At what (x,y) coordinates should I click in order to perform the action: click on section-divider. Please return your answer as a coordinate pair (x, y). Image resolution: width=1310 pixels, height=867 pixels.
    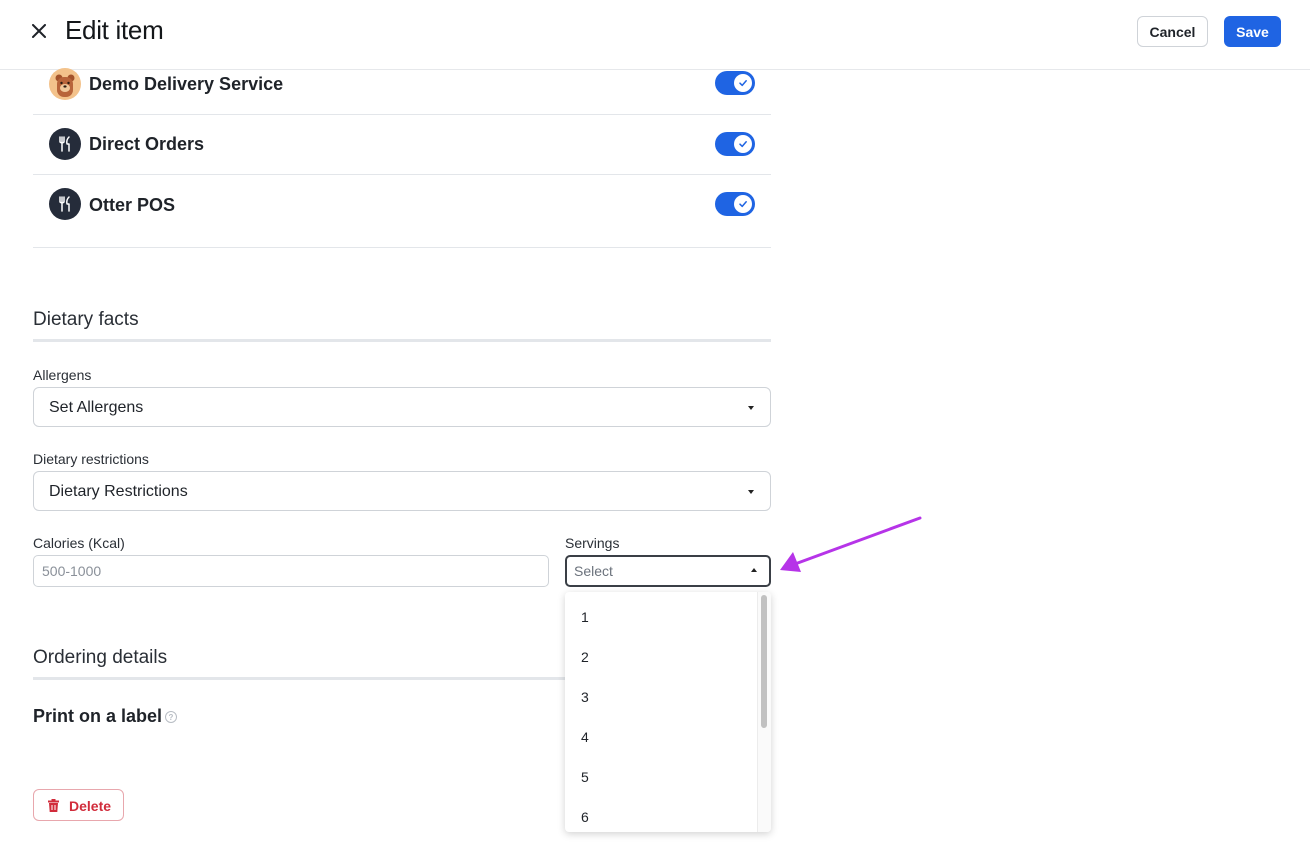
    Looking at the image, I should click on (402, 340).